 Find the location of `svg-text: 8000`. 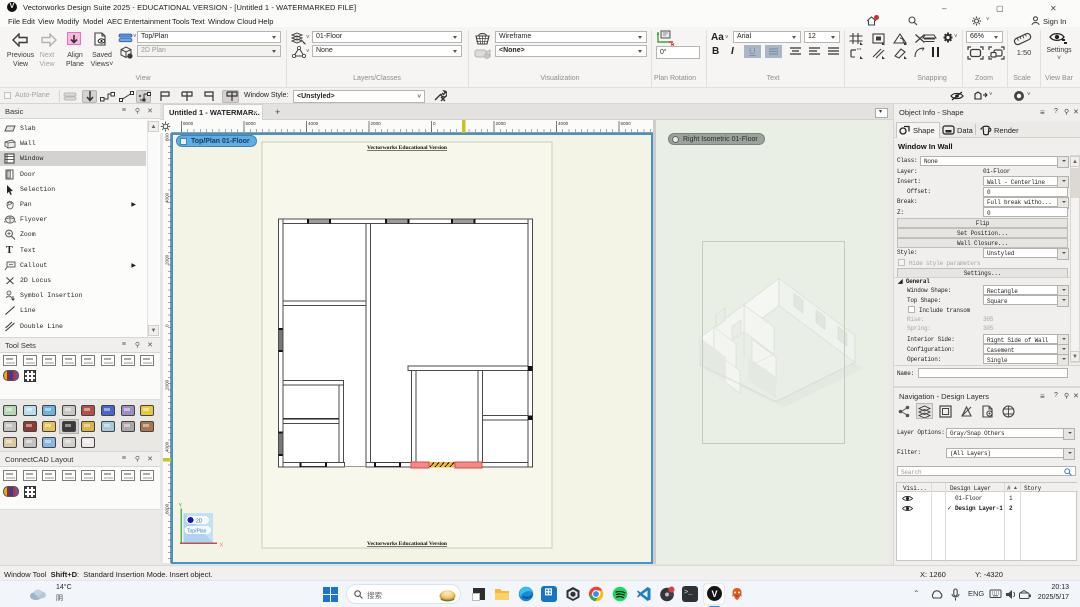

svg-text: 8000 is located at coordinates (188, 123).